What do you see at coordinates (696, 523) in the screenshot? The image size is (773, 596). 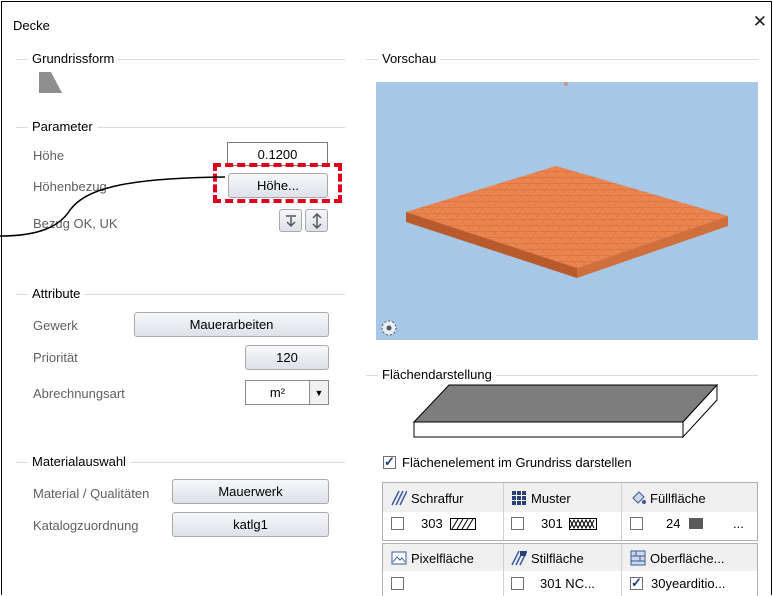 I see `fill-swatch-icon` at bounding box center [696, 523].